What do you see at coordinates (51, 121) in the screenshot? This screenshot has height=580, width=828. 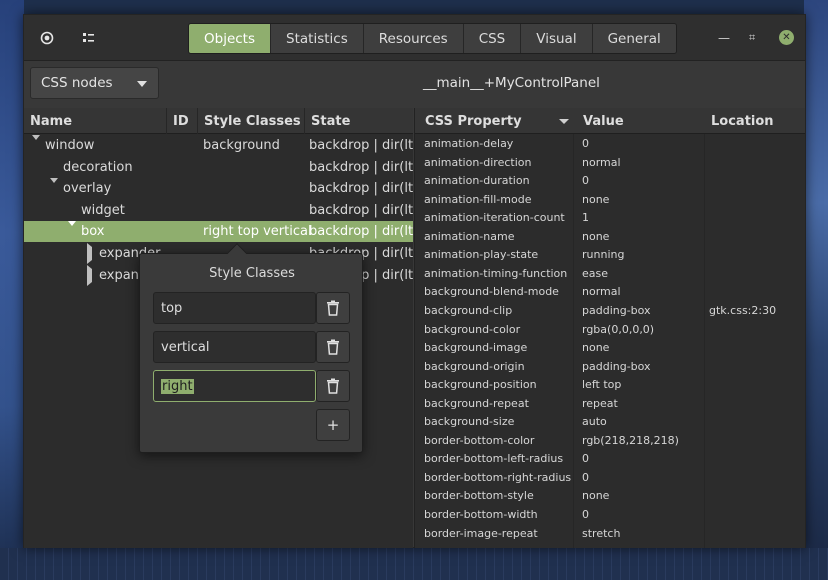 I see `column-header-name: Name` at bounding box center [51, 121].